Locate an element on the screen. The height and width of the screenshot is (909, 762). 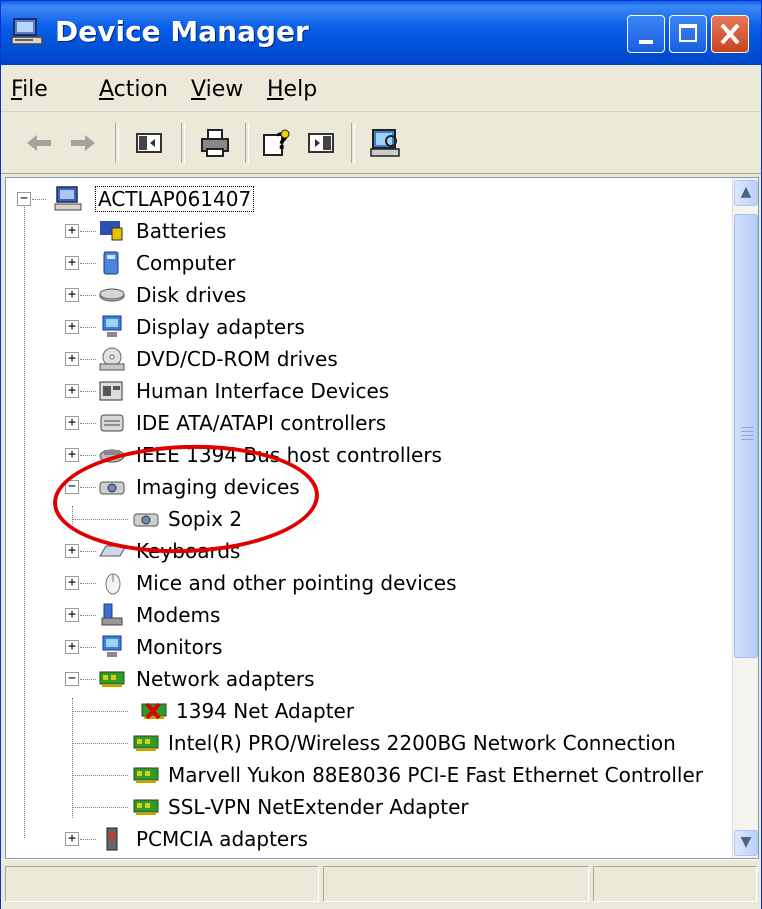
tree-root: − ACTLAP061407 is located at coordinates (369, 200).